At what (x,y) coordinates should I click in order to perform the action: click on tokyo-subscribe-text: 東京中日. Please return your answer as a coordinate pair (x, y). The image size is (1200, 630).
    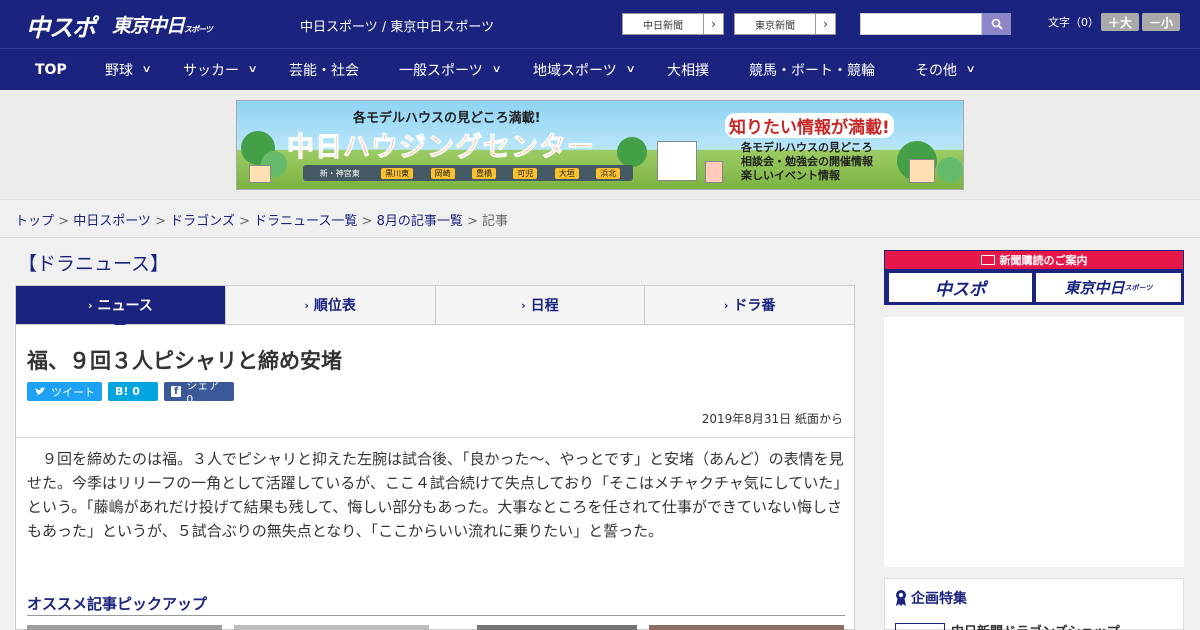
    Looking at the image, I should click on (1094, 288).